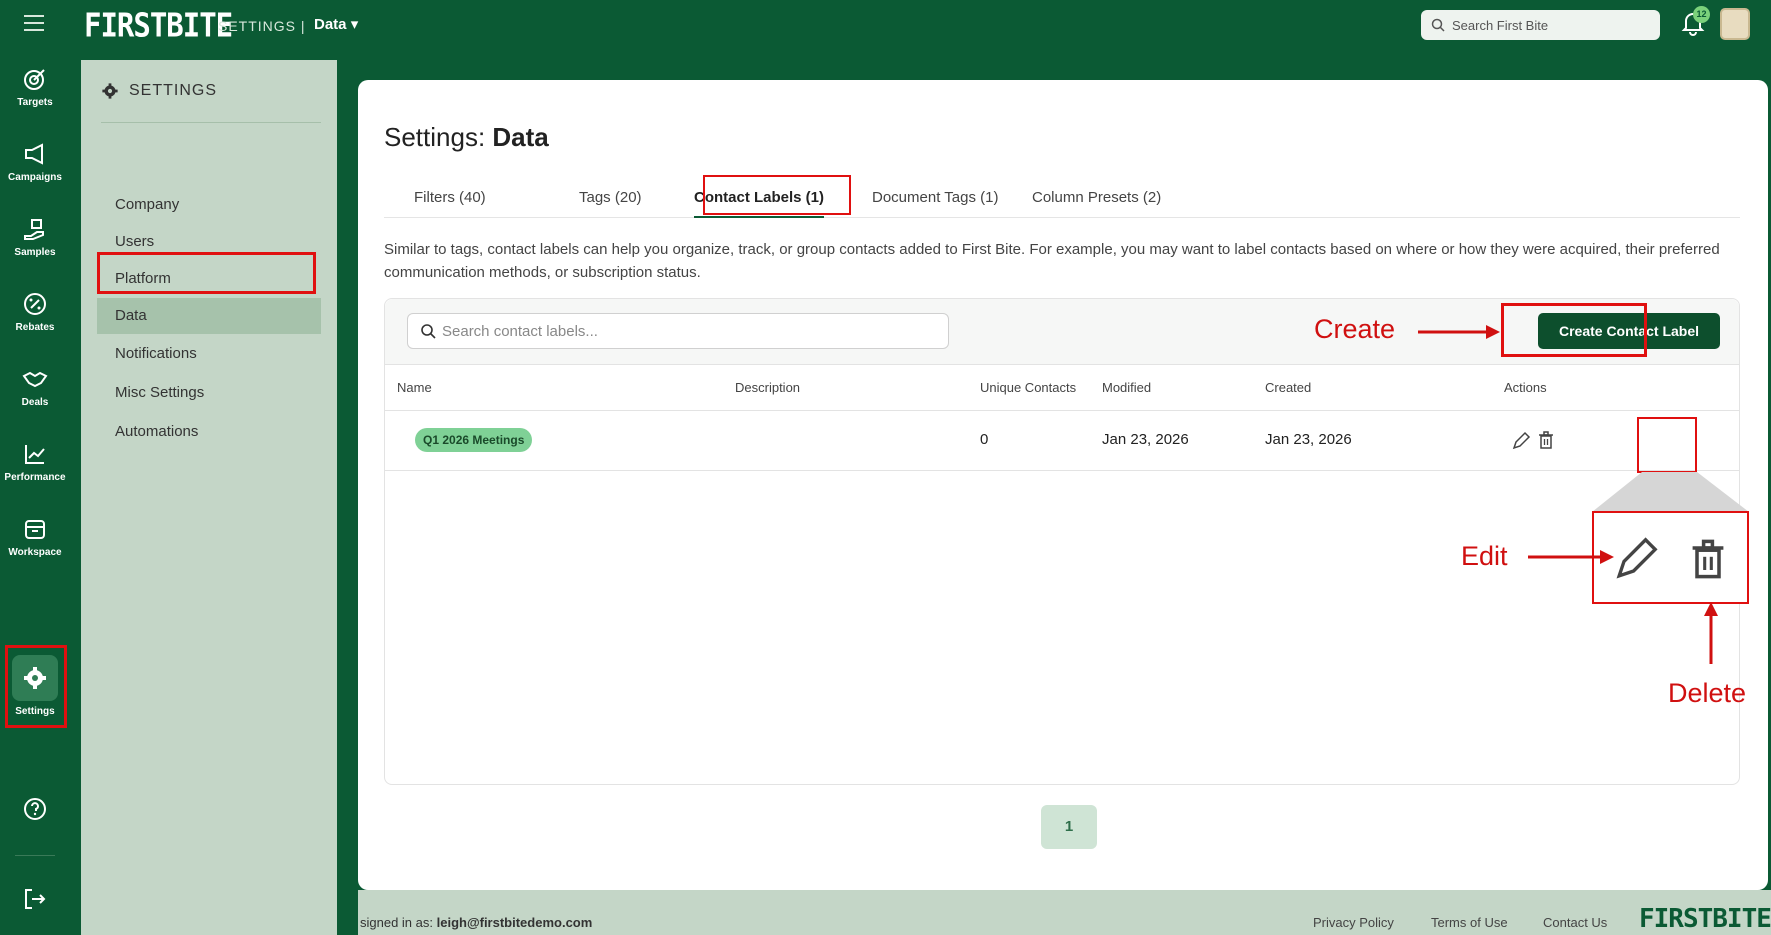 The width and height of the screenshot is (1771, 935). Describe the element at coordinates (1353, 922) in the screenshot. I see `privacy-policy-link: Privacy Policy` at that location.